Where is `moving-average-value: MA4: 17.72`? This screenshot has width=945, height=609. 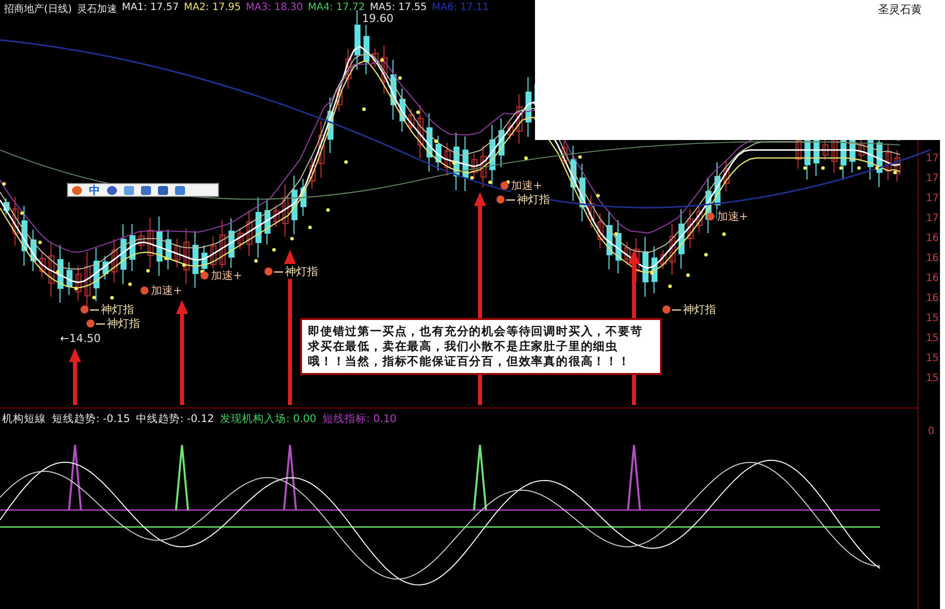 moving-average-value: MA4: 17.72 is located at coordinates (336, 8).